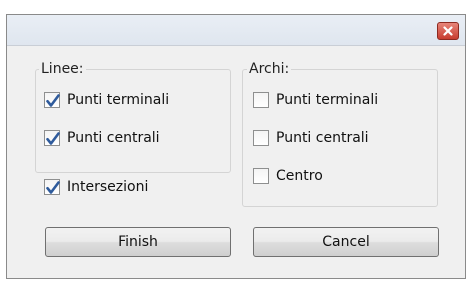  I want to click on archi-group-label: Archi:, so click(269, 69).